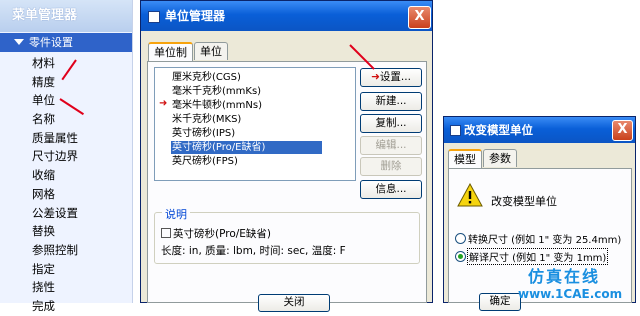 The height and width of the screenshot is (316, 640). What do you see at coordinates (391, 166) in the screenshot?
I see `delete-button: 删除` at bounding box center [391, 166].